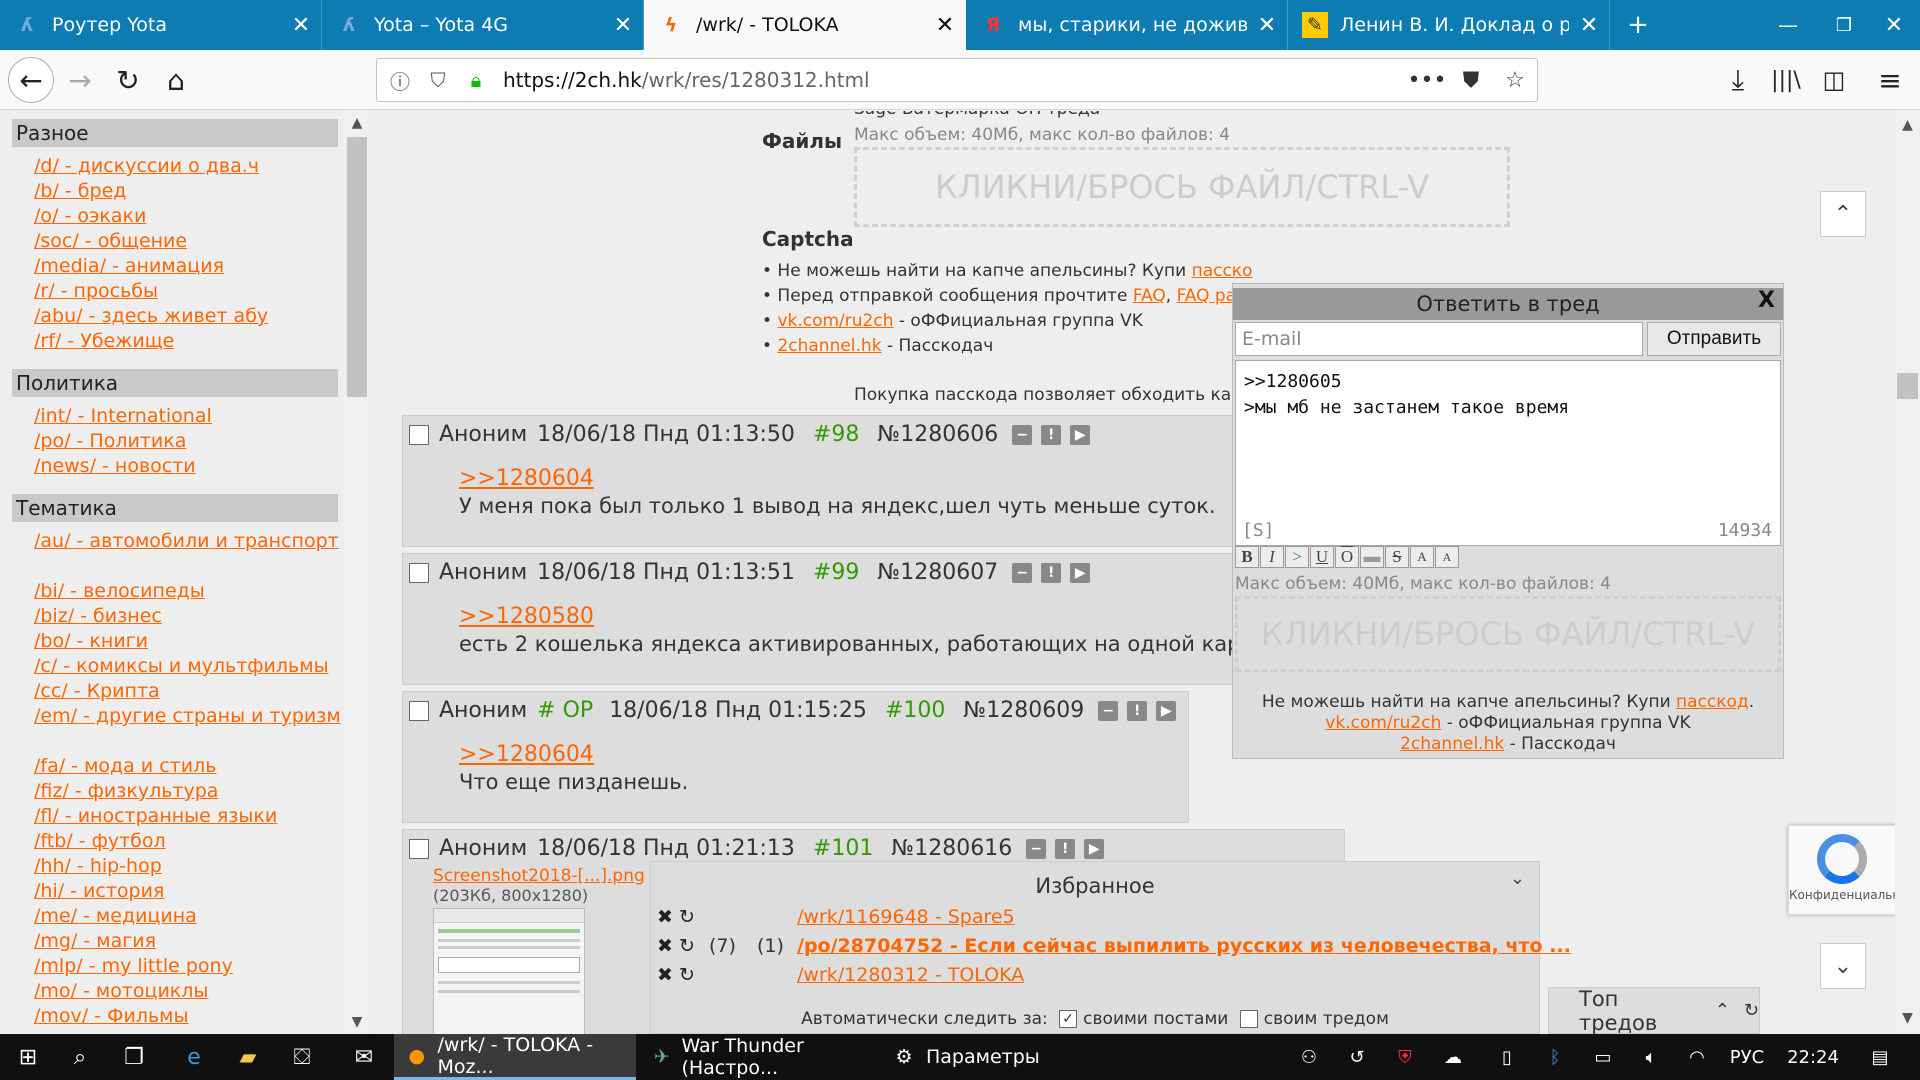  What do you see at coordinates (1893, 25) in the screenshot?
I see `close-window-icon: ✕` at bounding box center [1893, 25].